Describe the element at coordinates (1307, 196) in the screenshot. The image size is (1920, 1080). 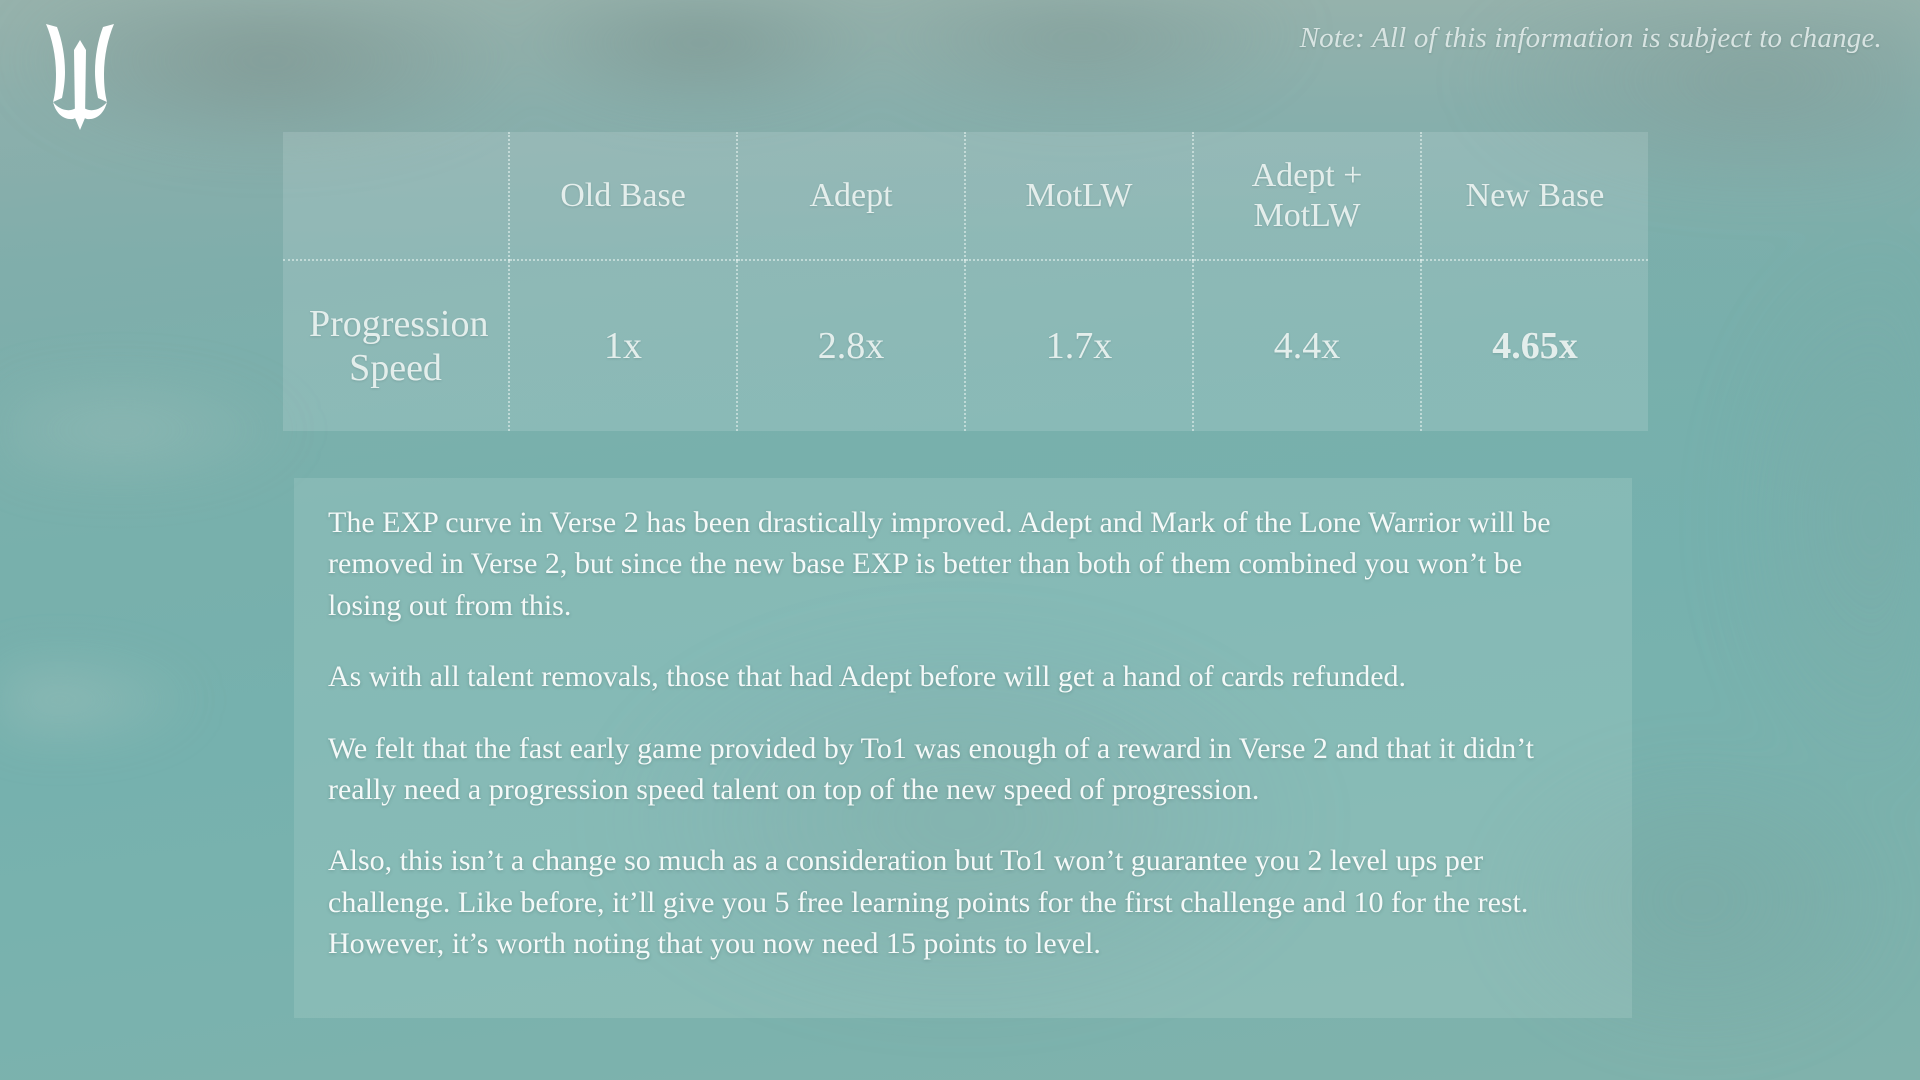
I see `column-header-adept-motlw: Adept + MotLW` at that location.